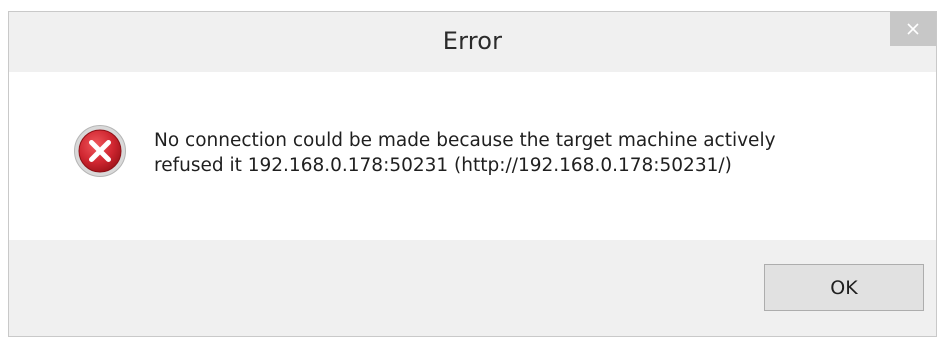 The image size is (946, 349). Describe the element at coordinates (844, 287) in the screenshot. I see `ok-button: OK` at that location.